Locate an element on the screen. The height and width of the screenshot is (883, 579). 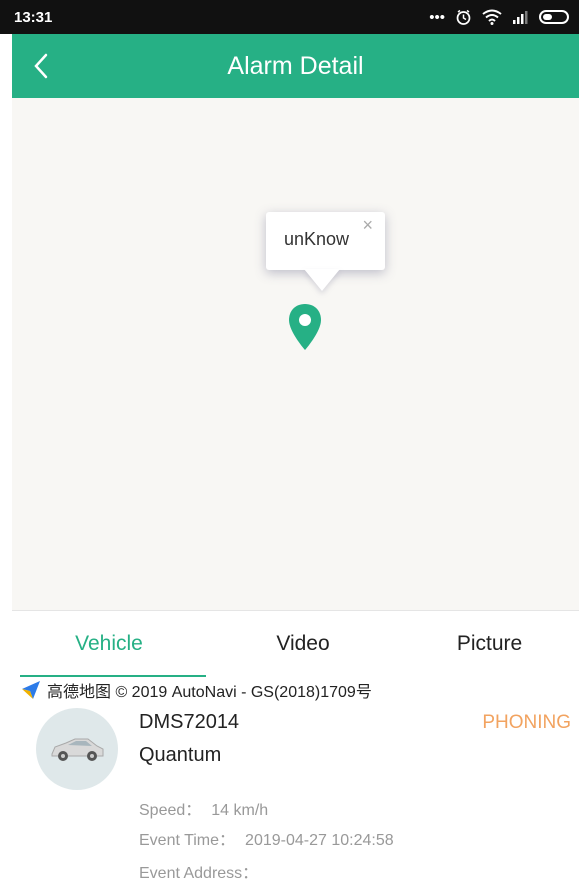
amap-logo-icon is located at coordinates (31, 690).